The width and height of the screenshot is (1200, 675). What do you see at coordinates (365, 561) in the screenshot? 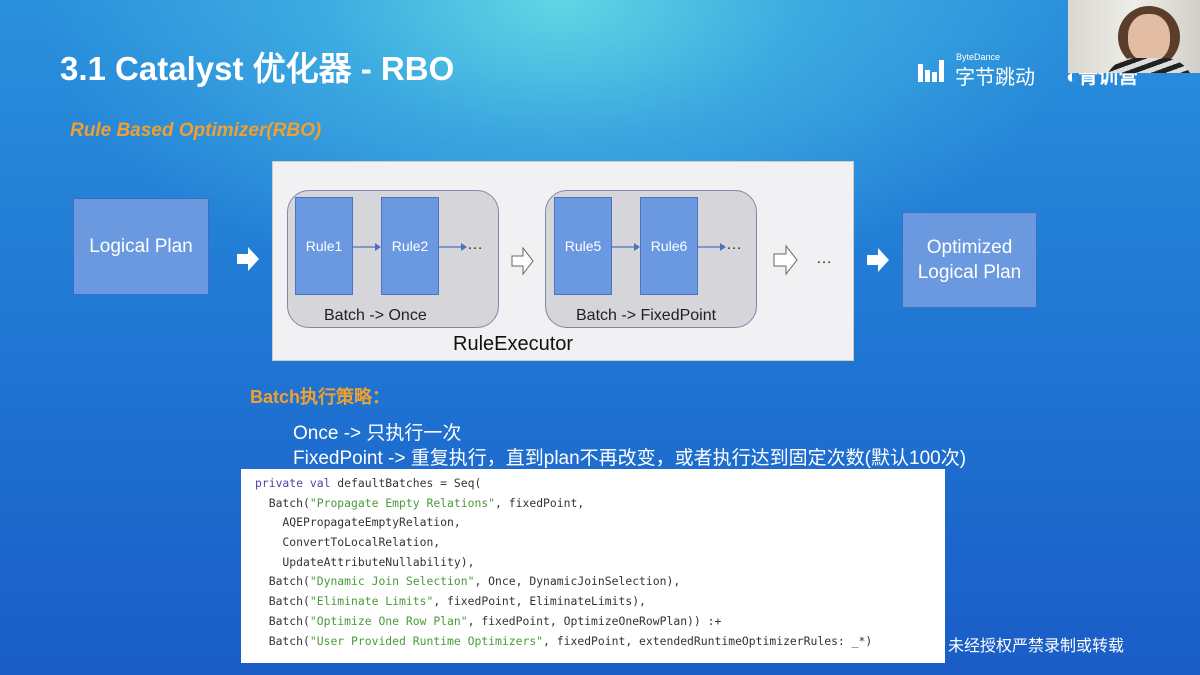
I see `code-line: UpdateAttributeNullability),` at bounding box center [365, 561].